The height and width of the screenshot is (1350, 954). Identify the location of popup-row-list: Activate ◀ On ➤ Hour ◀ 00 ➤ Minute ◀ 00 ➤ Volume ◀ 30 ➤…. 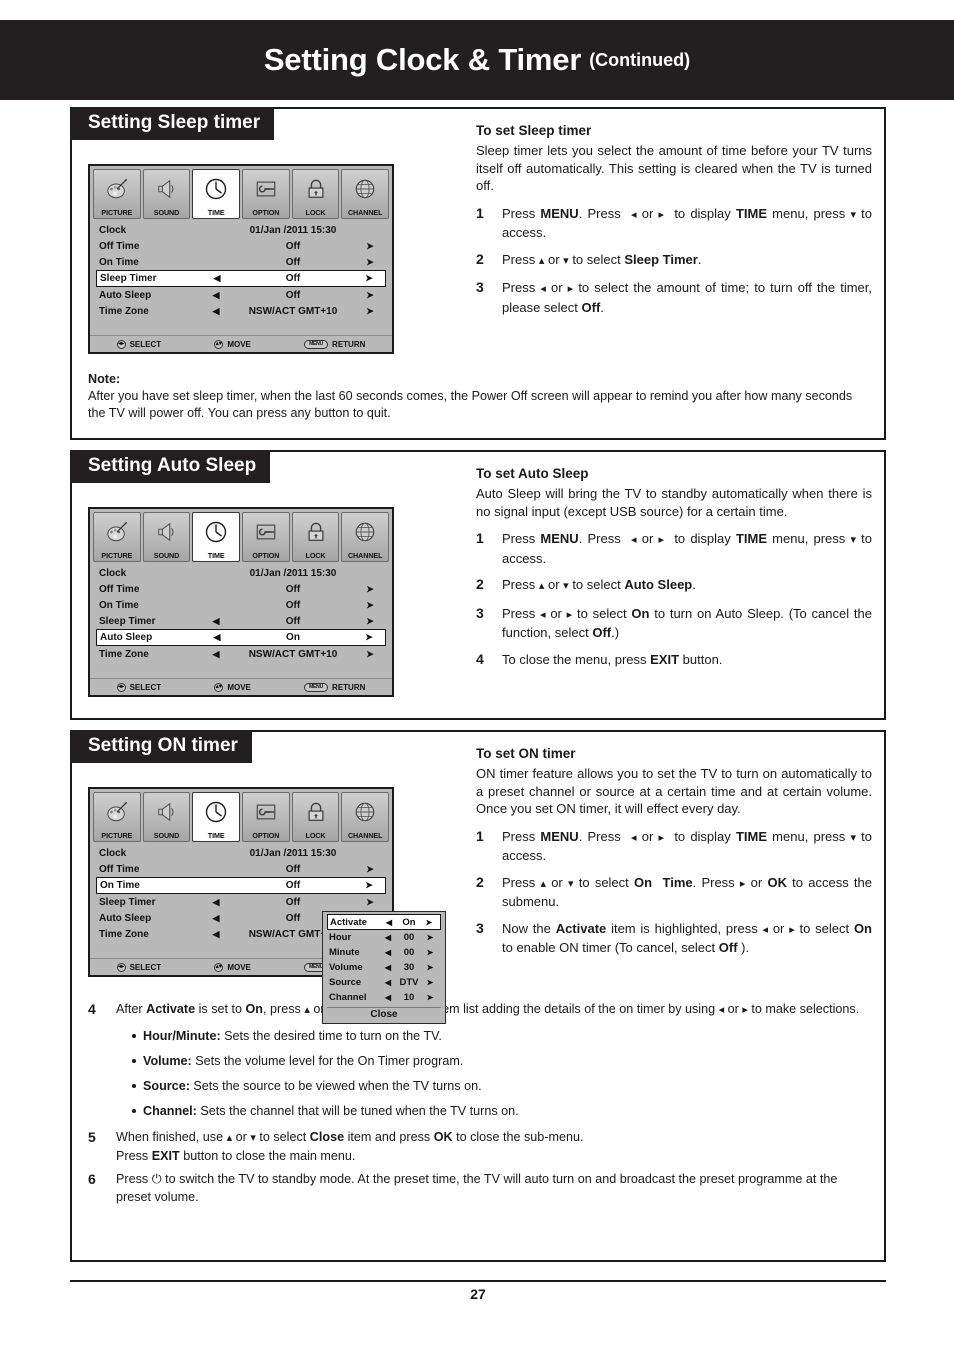
(384, 959).